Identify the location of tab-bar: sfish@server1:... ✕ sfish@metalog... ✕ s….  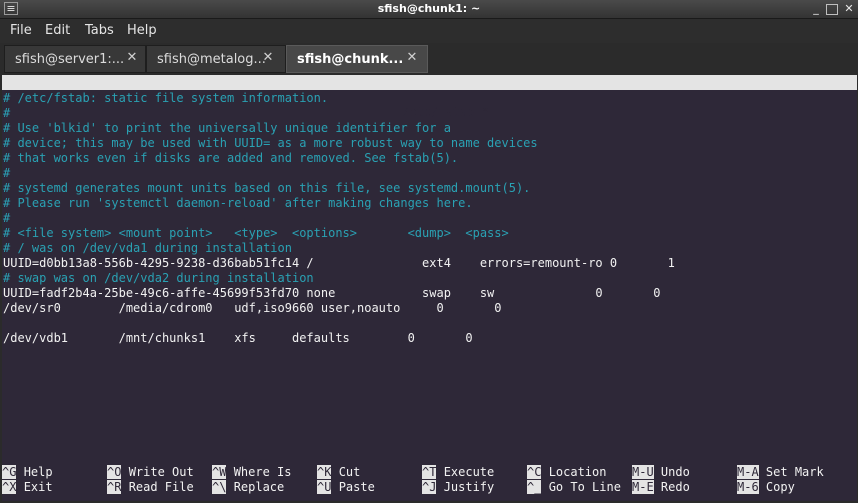
(429, 58).